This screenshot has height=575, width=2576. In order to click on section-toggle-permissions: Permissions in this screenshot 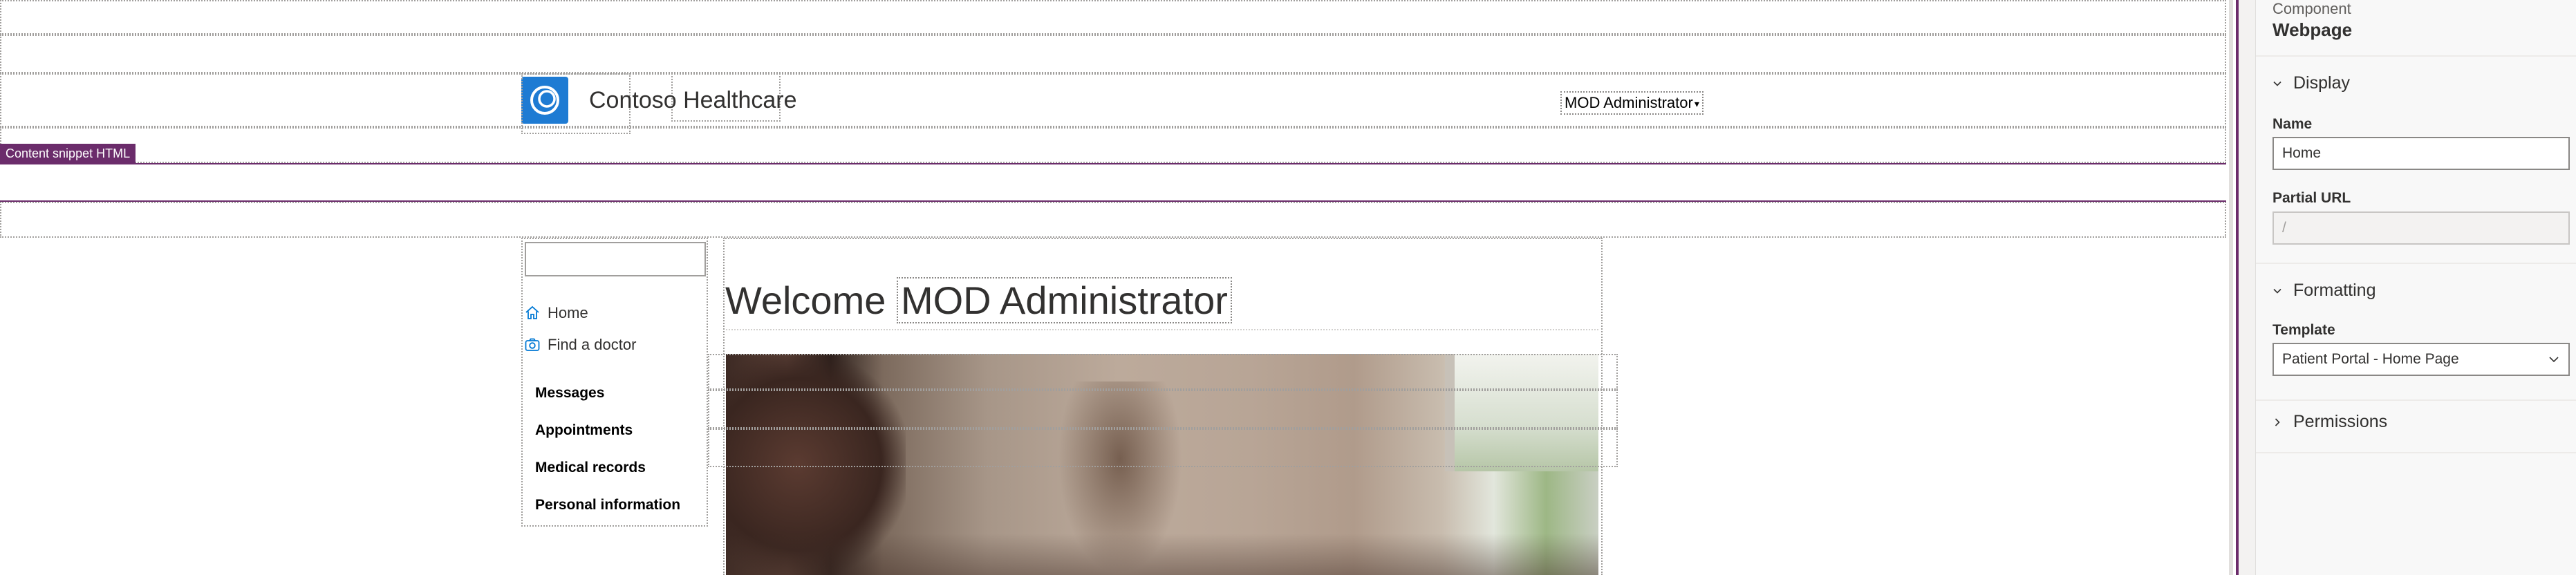, I will do `click(2329, 422)`.